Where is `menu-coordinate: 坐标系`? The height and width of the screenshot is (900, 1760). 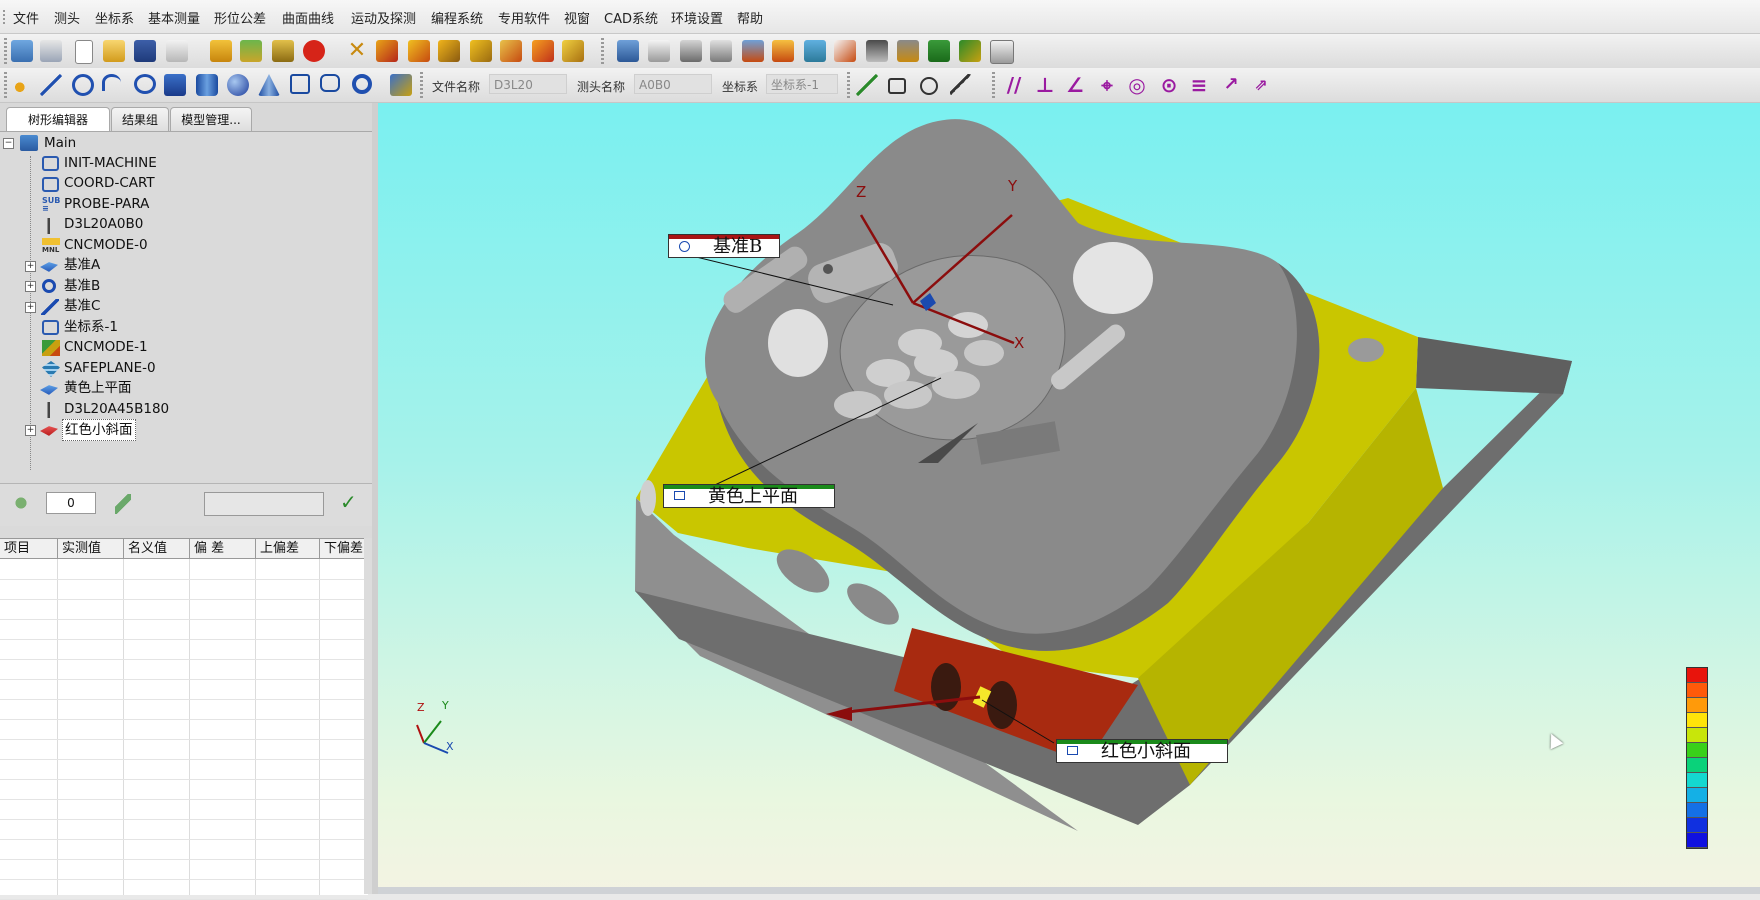
menu-coordinate: 坐标系 is located at coordinates (114, 17).